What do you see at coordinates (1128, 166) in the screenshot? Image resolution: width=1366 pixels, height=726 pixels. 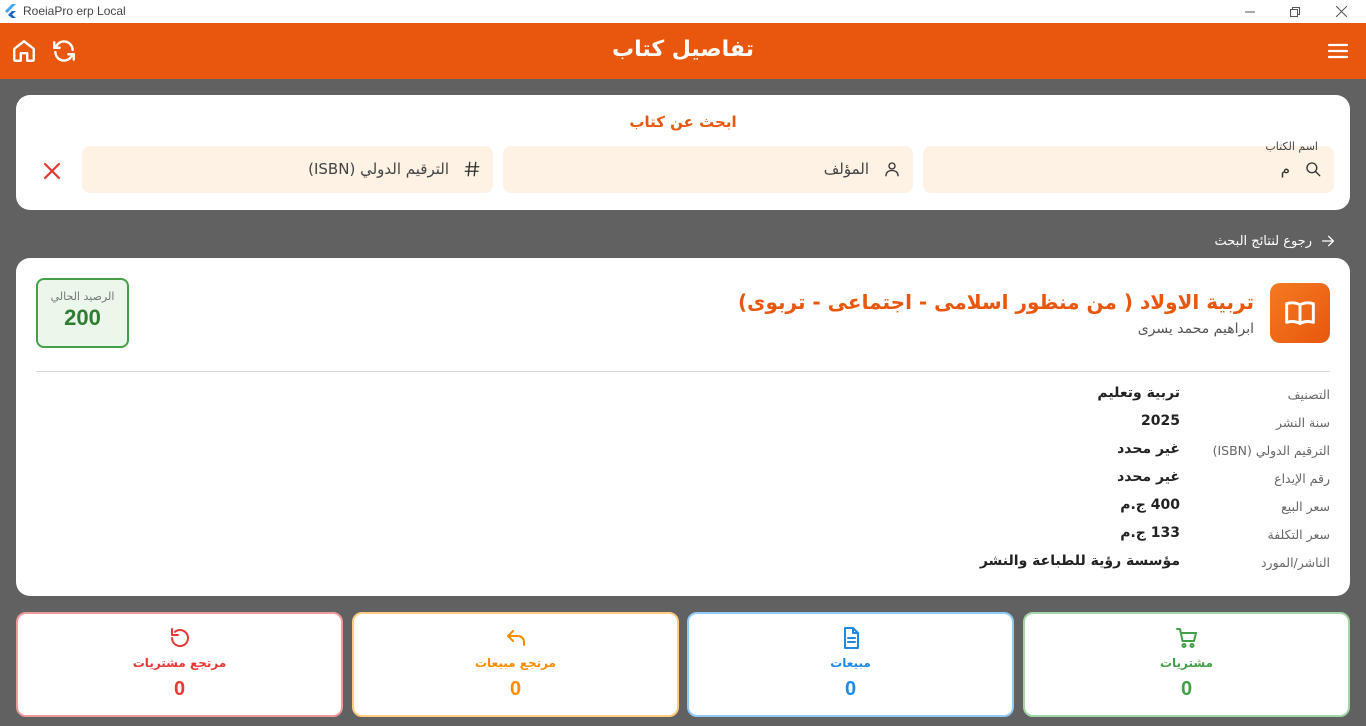 I see `book-name-field: اسم الكتاب م` at bounding box center [1128, 166].